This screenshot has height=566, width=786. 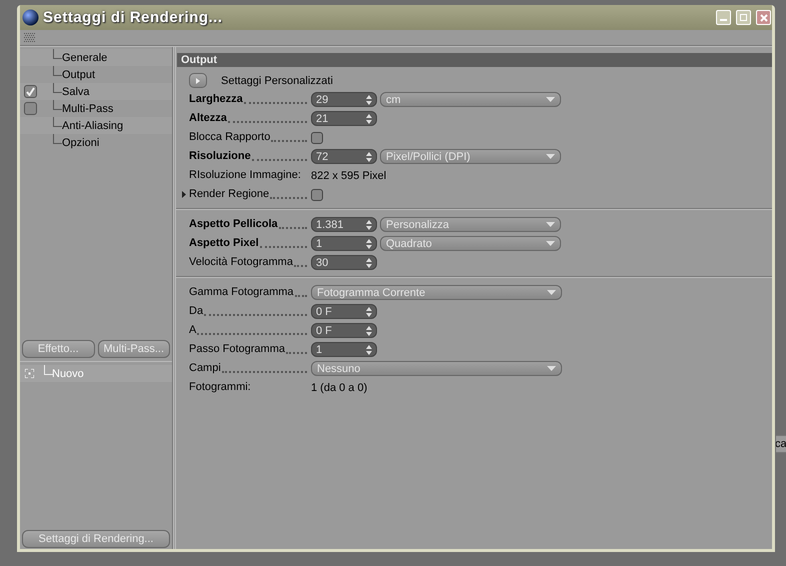 I want to click on number-field: 21, so click(x=344, y=118).